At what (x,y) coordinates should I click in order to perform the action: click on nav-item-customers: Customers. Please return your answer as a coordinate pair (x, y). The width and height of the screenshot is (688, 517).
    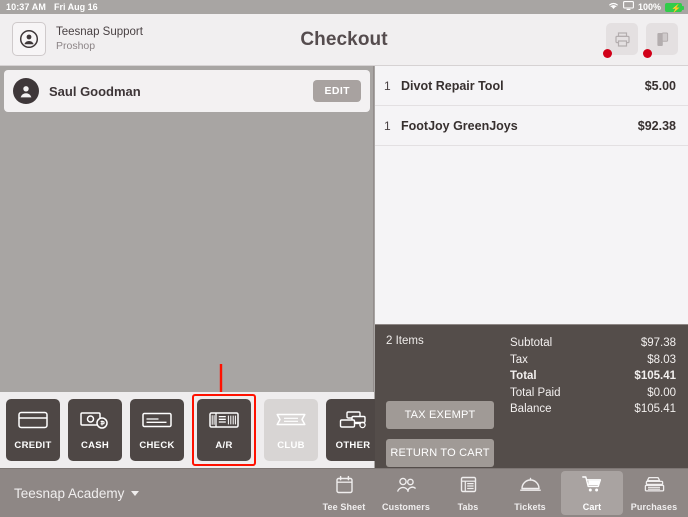
    Looking at the image, I should click on (406, 493).